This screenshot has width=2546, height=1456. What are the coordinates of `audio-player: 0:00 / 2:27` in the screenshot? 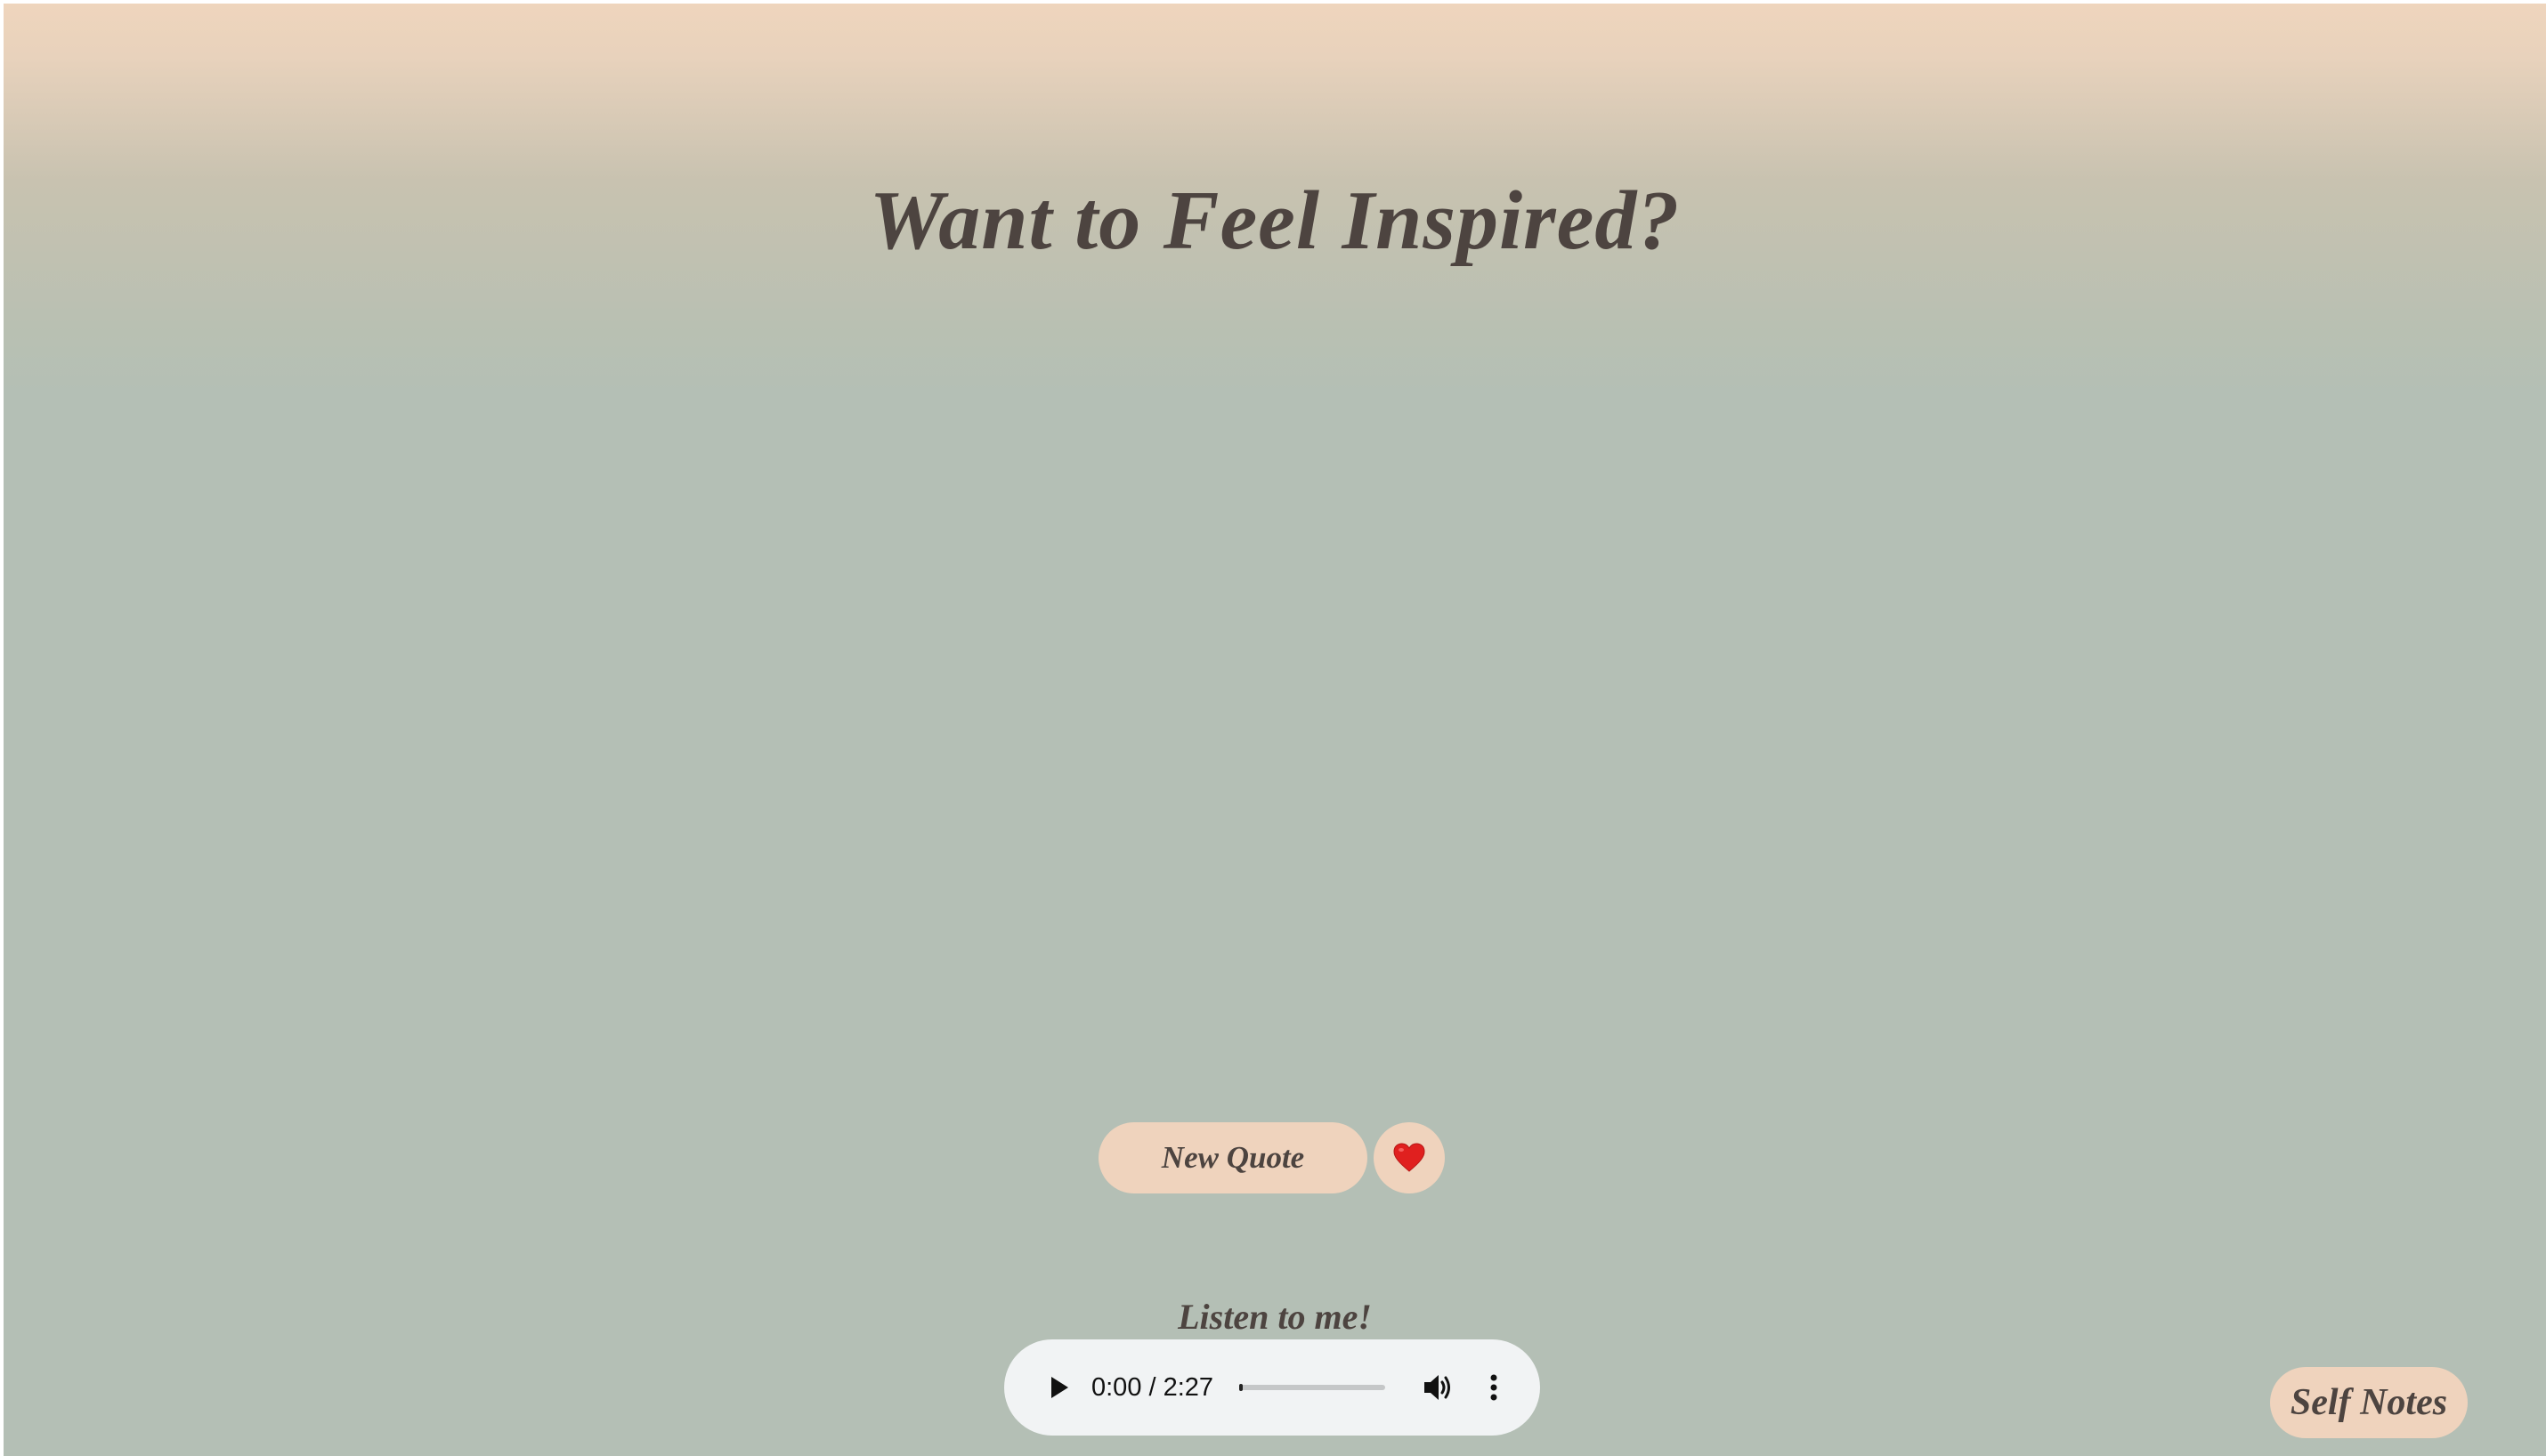 It's located at (1272, 1387).